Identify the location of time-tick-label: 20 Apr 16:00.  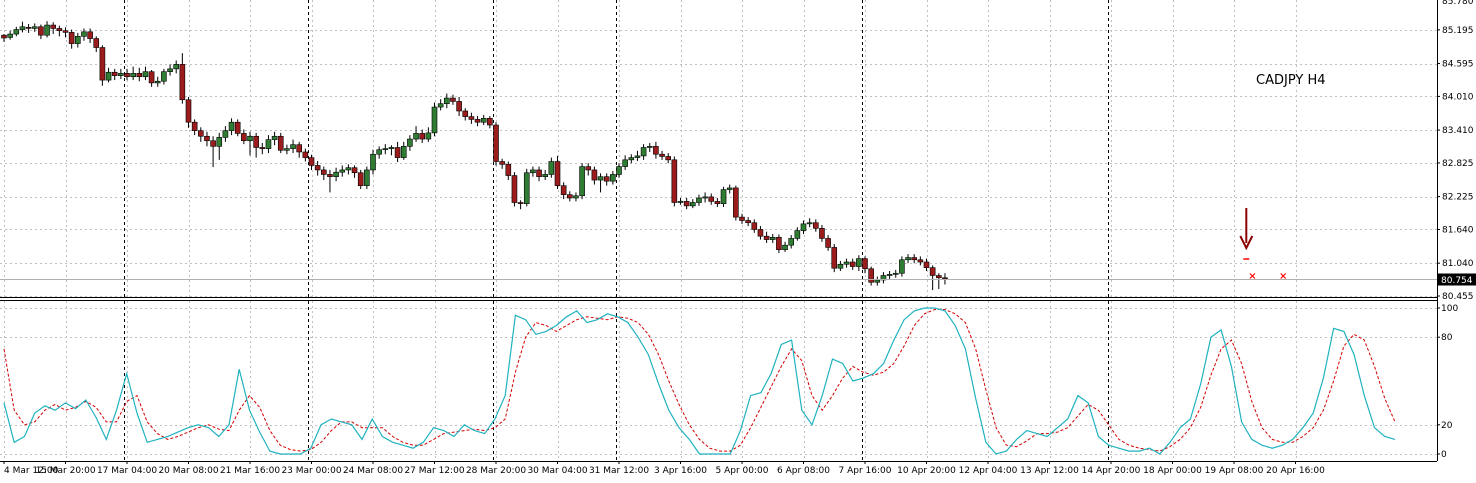
(1295, 471).